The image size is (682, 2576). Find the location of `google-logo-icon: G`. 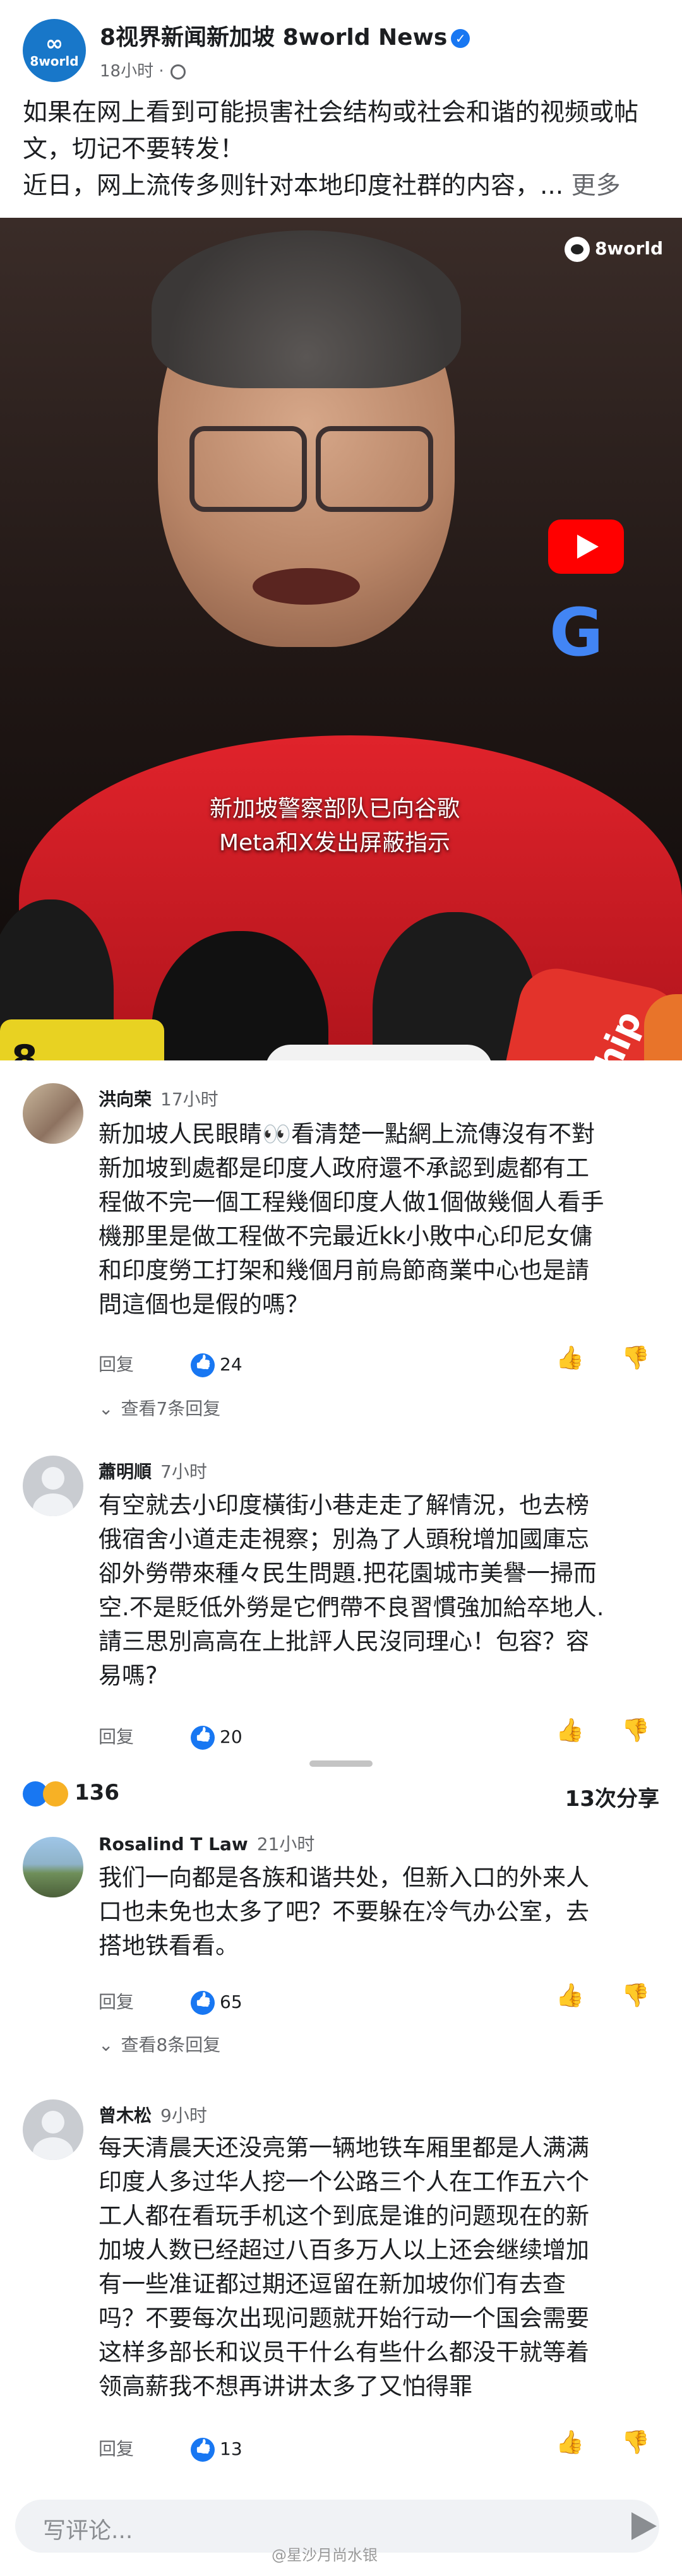

google-logo-icon: G is located at coordinates (576, 633).